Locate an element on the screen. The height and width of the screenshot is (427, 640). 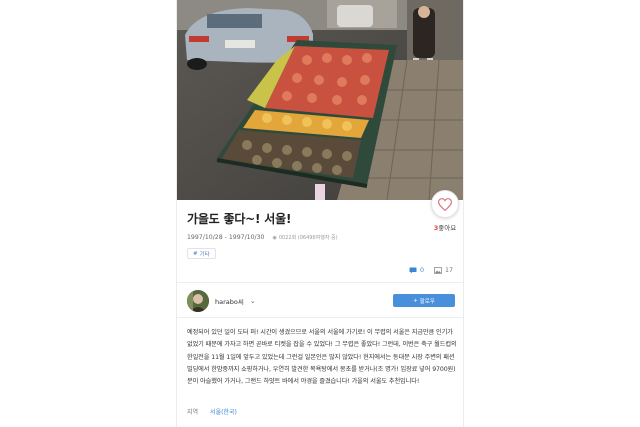
trip-dates: 1997/10/28 - 1997/10/30 is located at coordinates (226, 237).